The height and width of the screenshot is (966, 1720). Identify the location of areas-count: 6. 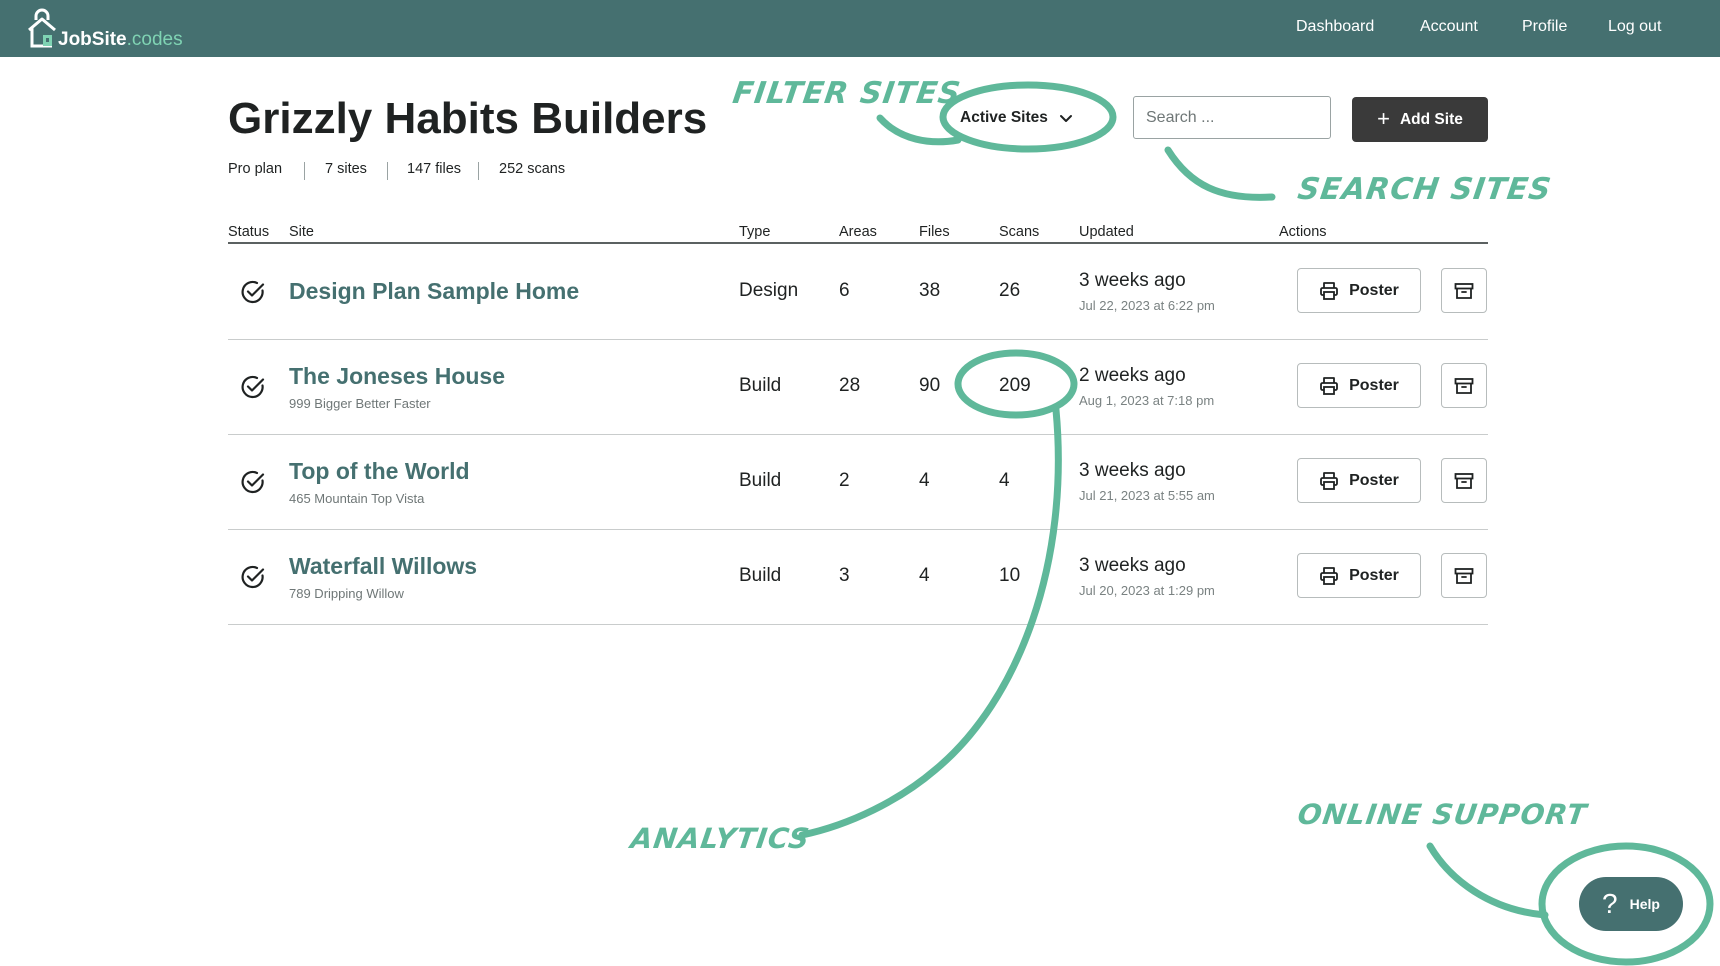
(844, 290).